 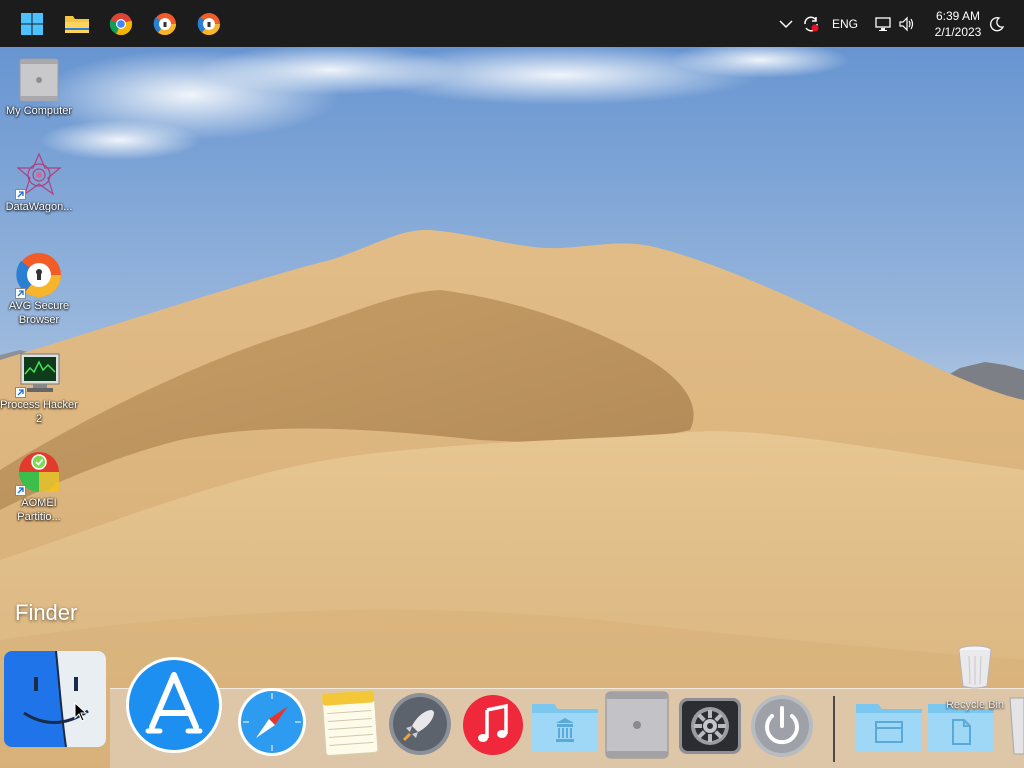 I want to click on chrome-button, so click(x=121, y=24).